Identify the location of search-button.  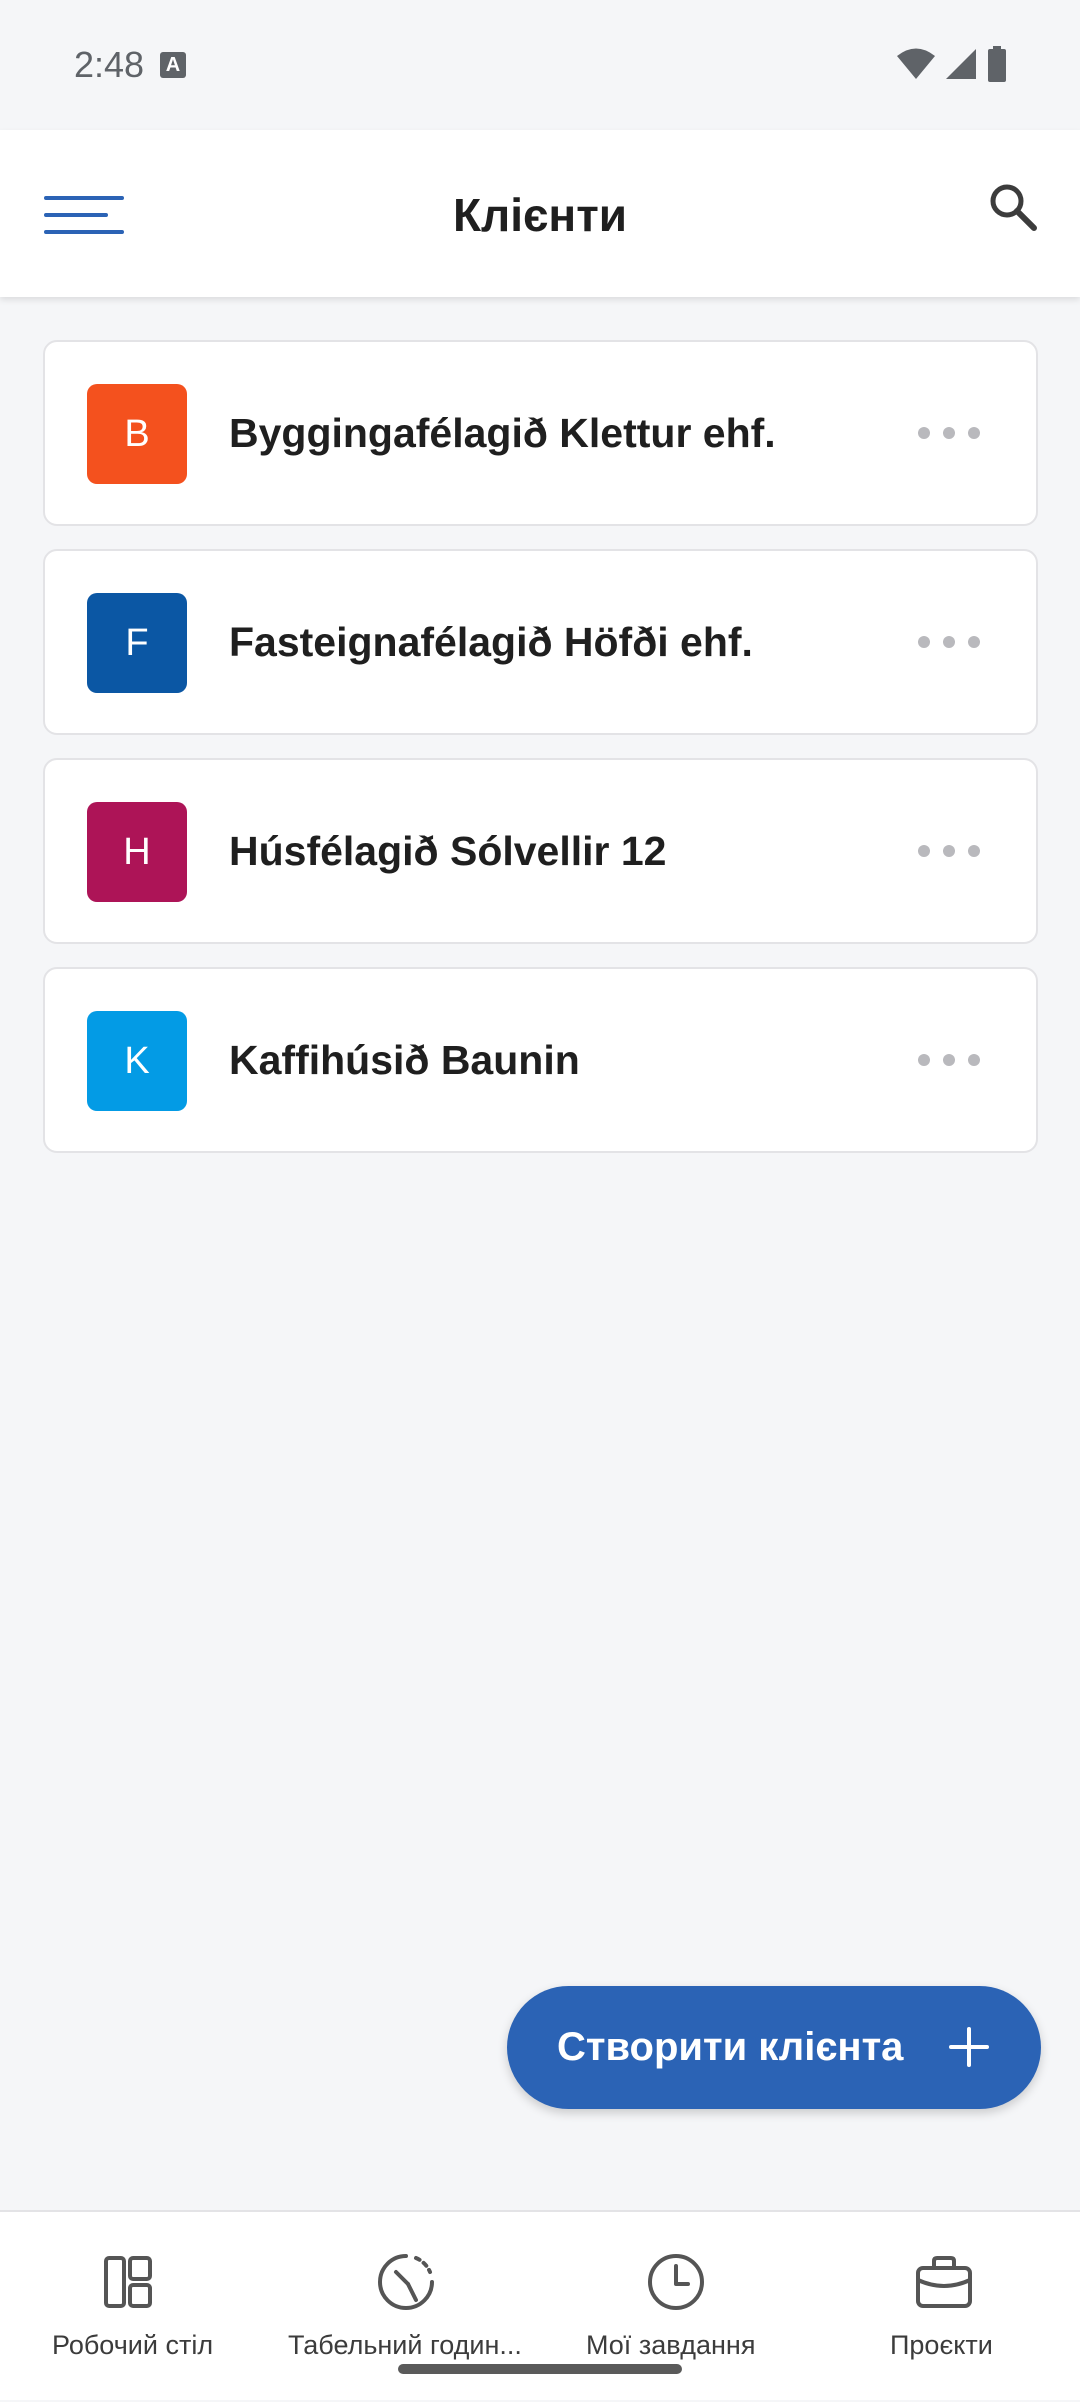
(1014, 208).